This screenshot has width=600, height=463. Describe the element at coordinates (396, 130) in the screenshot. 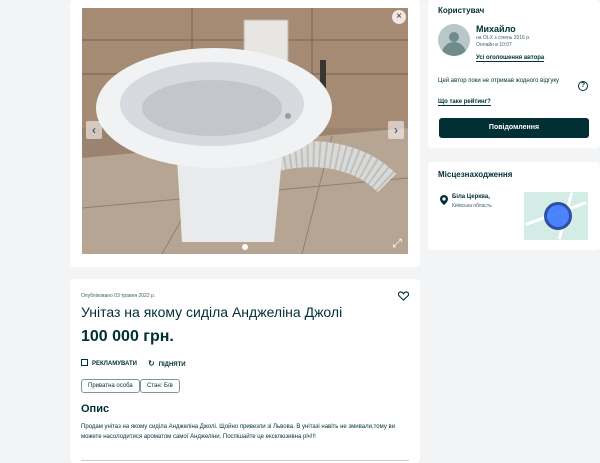

I see `gallery-next-button: ›` at that location.